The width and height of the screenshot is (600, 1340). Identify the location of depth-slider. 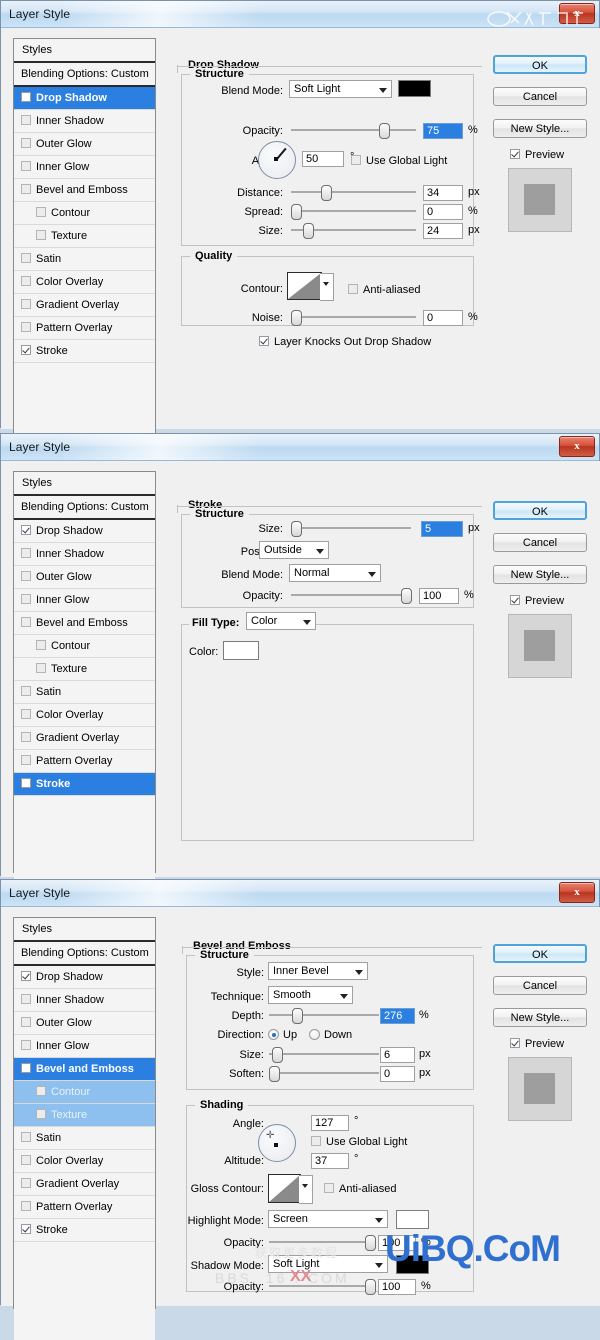
(324, 1016).